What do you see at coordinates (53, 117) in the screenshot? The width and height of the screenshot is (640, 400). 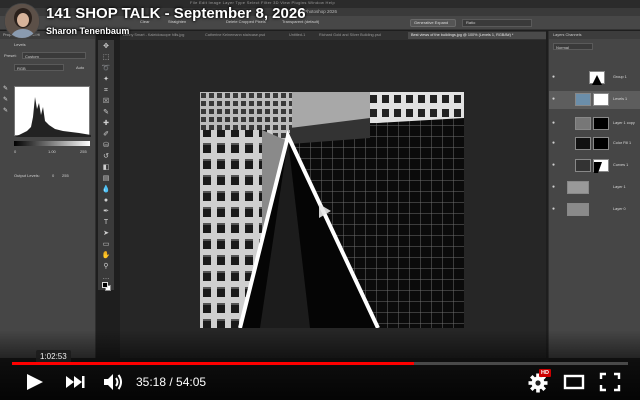 I see `histogram-graph` at bounding box center [53, 117].